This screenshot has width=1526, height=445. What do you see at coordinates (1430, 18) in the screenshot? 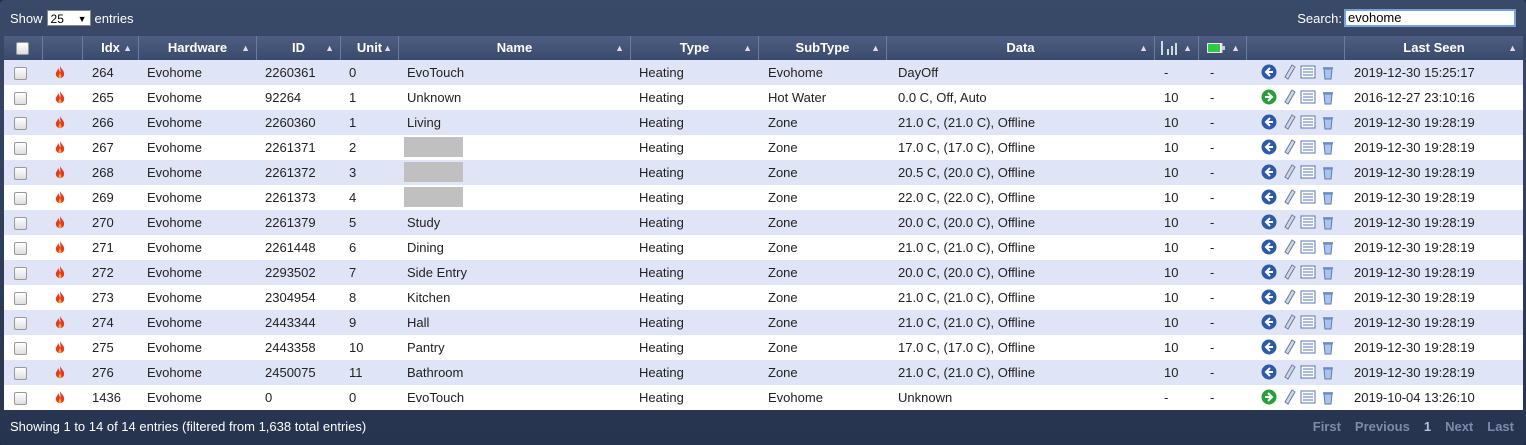
I see `search-input: evohome` at bounding box center [1430, 18].